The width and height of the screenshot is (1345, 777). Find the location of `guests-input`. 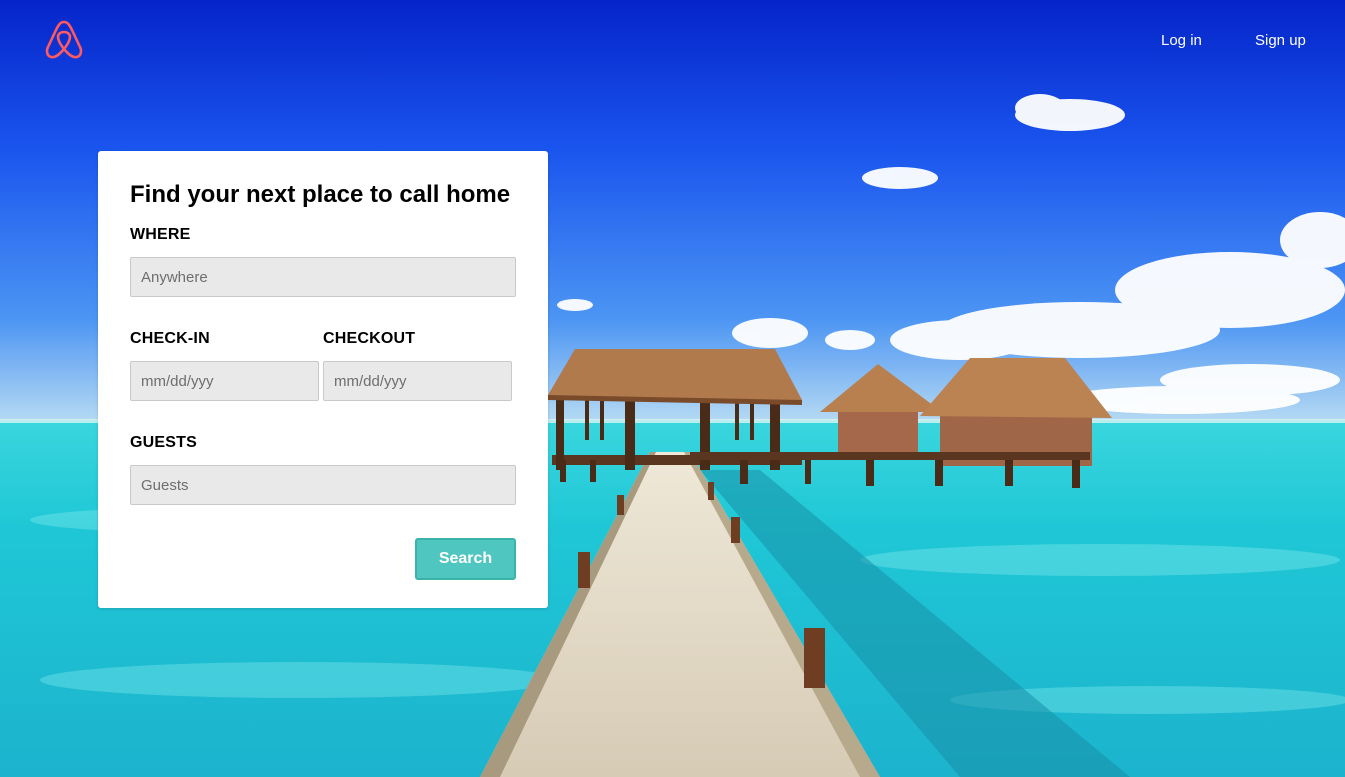

guests-input is located at coordinates (323, 485).